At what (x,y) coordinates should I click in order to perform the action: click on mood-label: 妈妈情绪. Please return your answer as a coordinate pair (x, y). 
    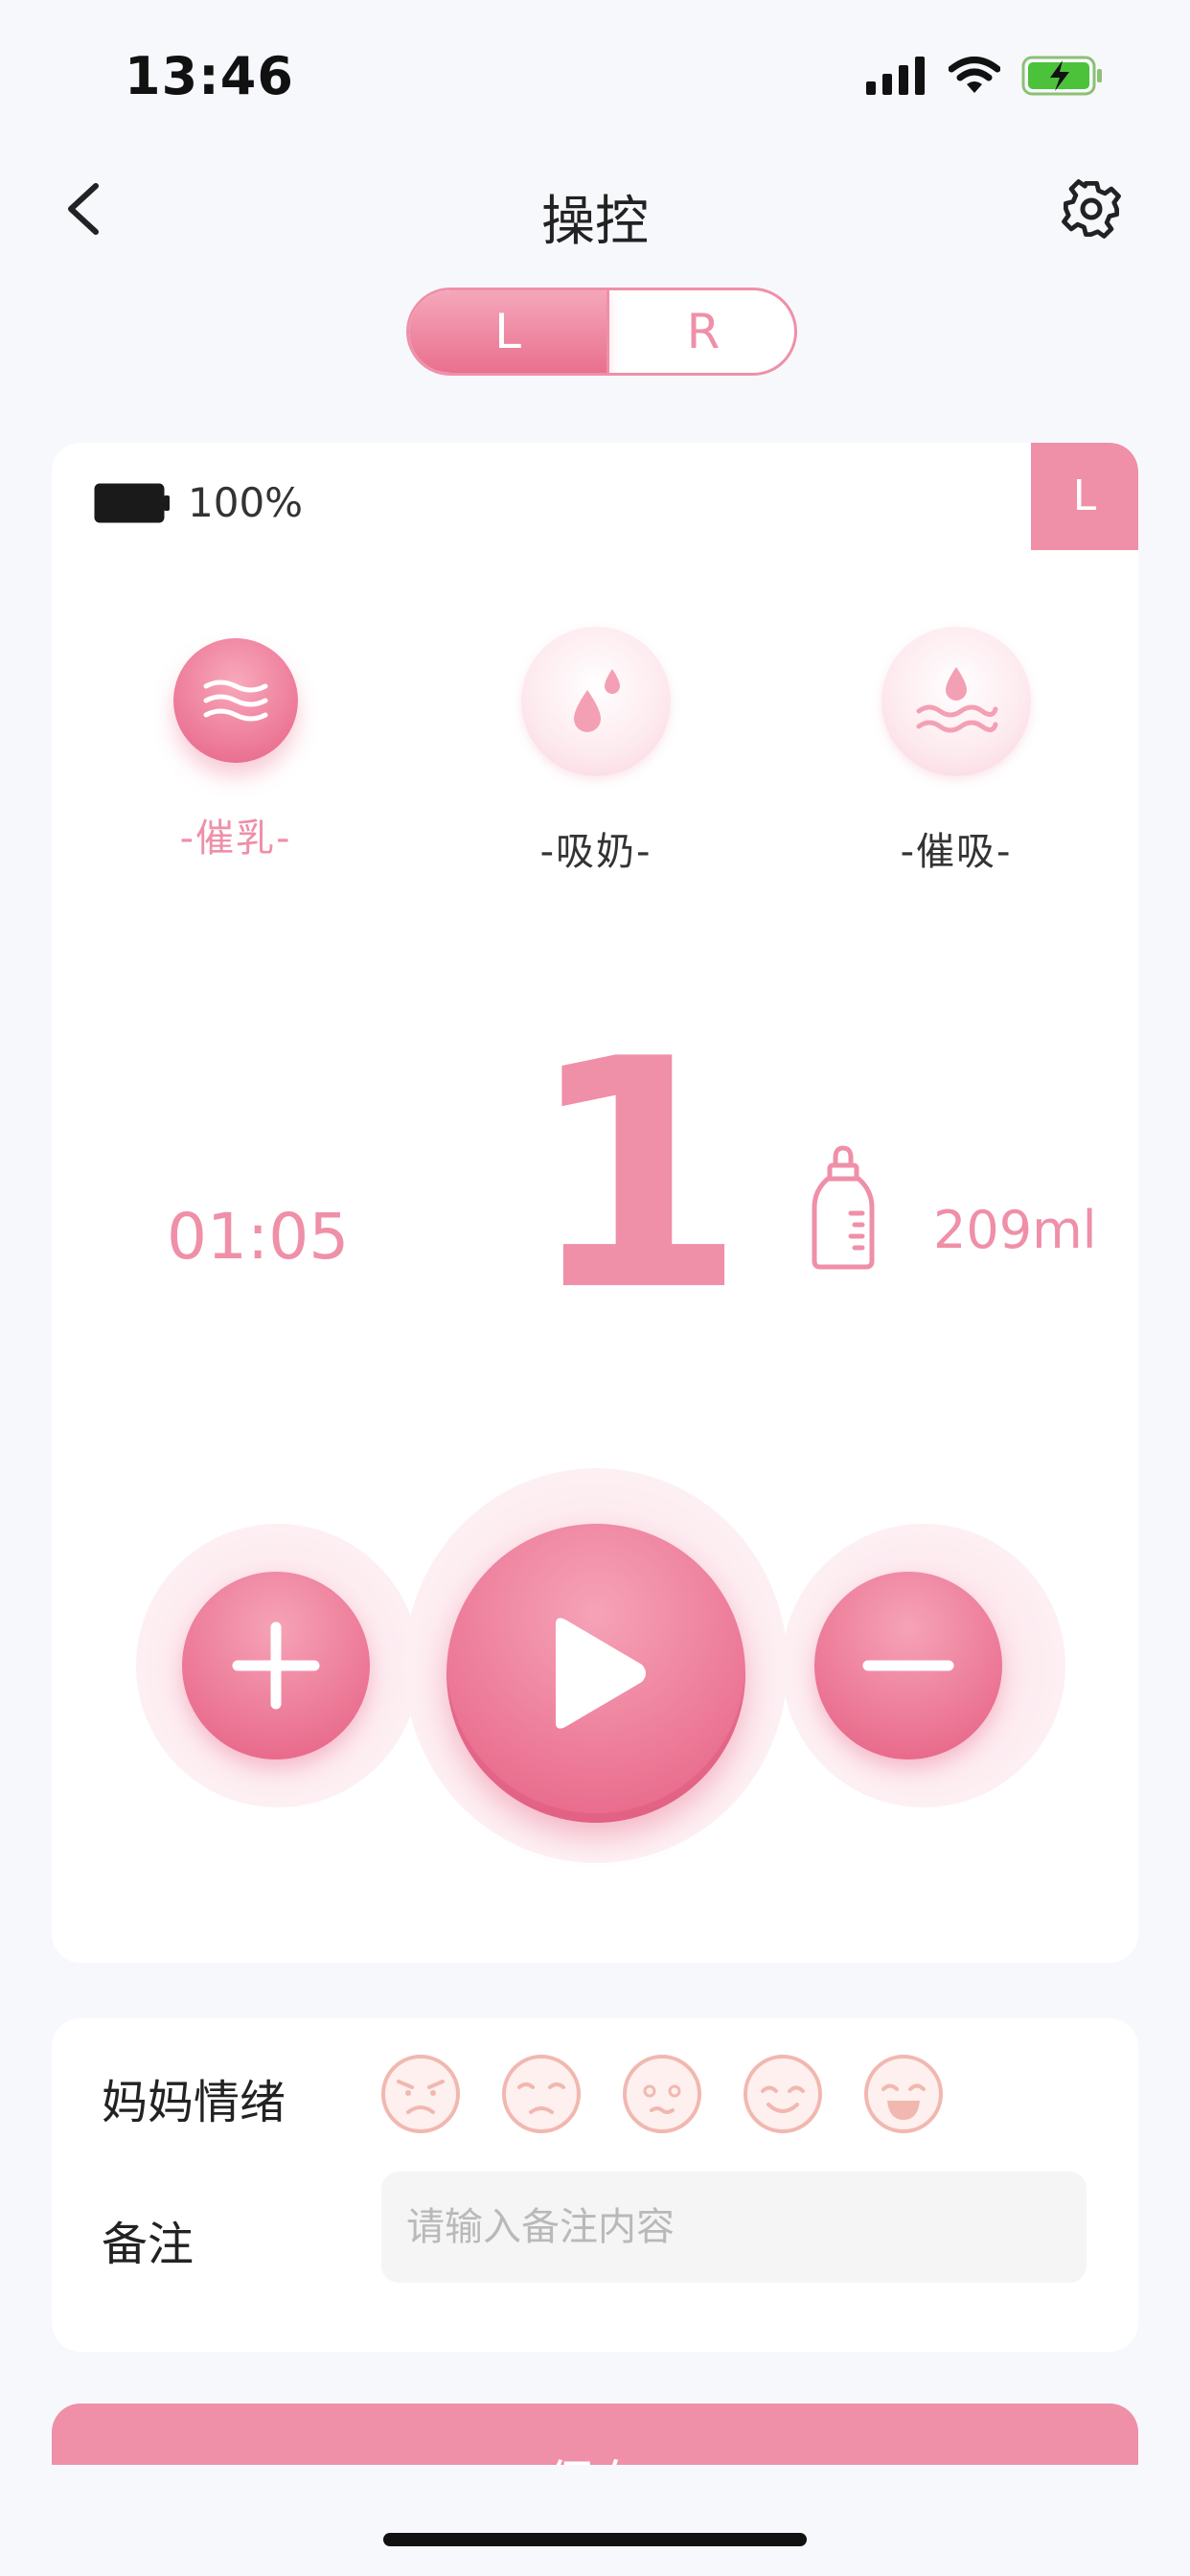
    Looking at the image, I should click on (194, 2102).